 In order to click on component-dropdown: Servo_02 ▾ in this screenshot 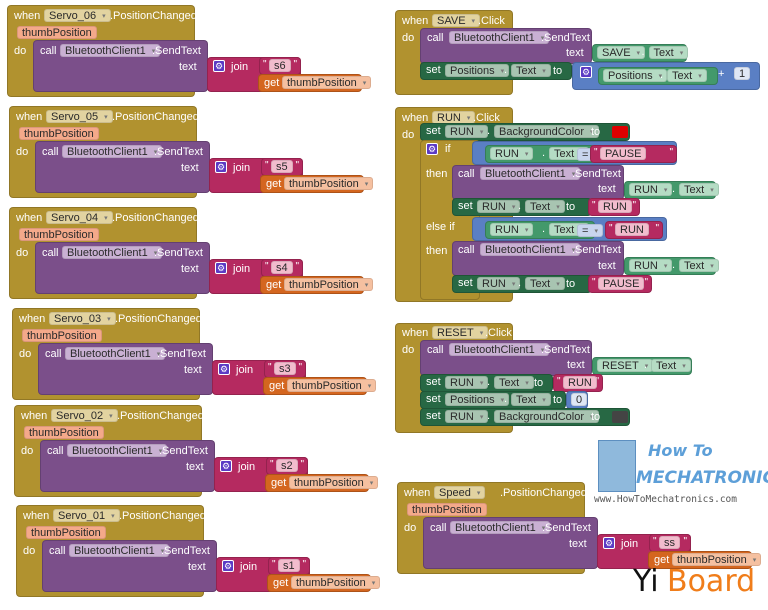, I will do `click(84, 415)`.